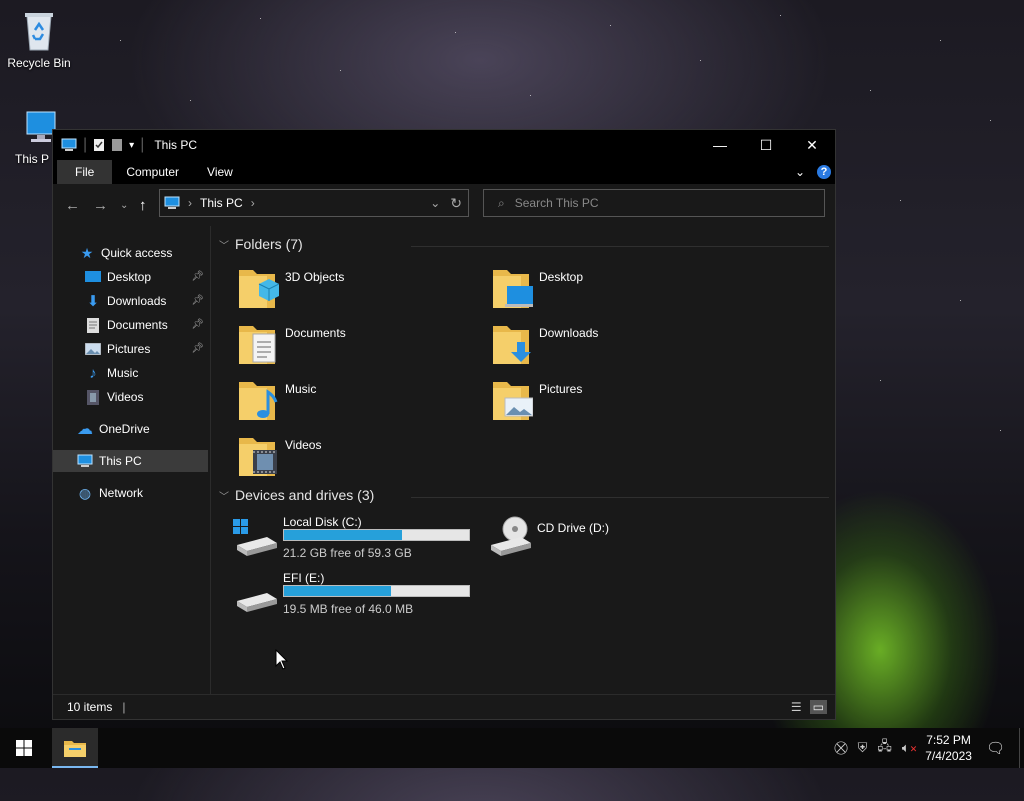 The width and height of the screenshot is (1024, 801). What do you see at coordinates (1021, 748) in the screenshot?
I see `show-desktop-button` at bounding box center [1021, 748].